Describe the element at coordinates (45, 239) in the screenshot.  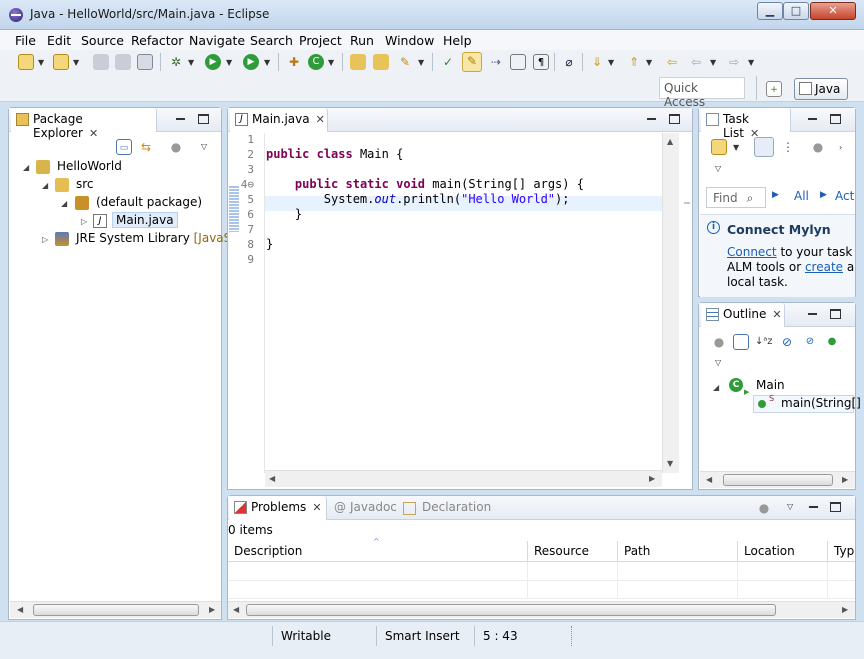
I see `collapse-toggle-icon: ▷` at that location.